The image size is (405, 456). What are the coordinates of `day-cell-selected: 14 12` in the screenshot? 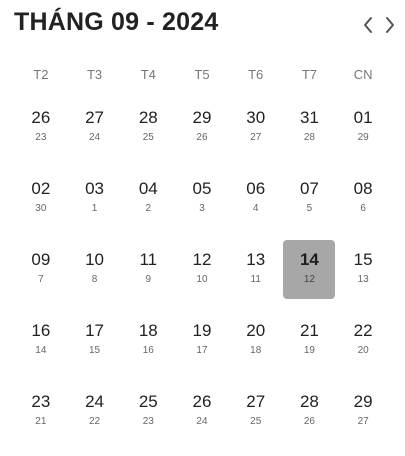 It's located at (310, 275).